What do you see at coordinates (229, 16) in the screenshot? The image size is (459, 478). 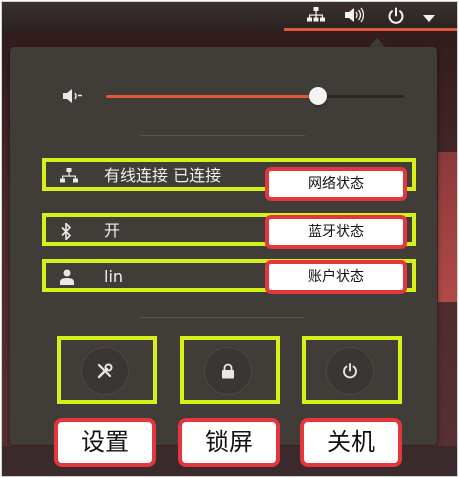 I see `top-panel` at bounding box center [229, 16].